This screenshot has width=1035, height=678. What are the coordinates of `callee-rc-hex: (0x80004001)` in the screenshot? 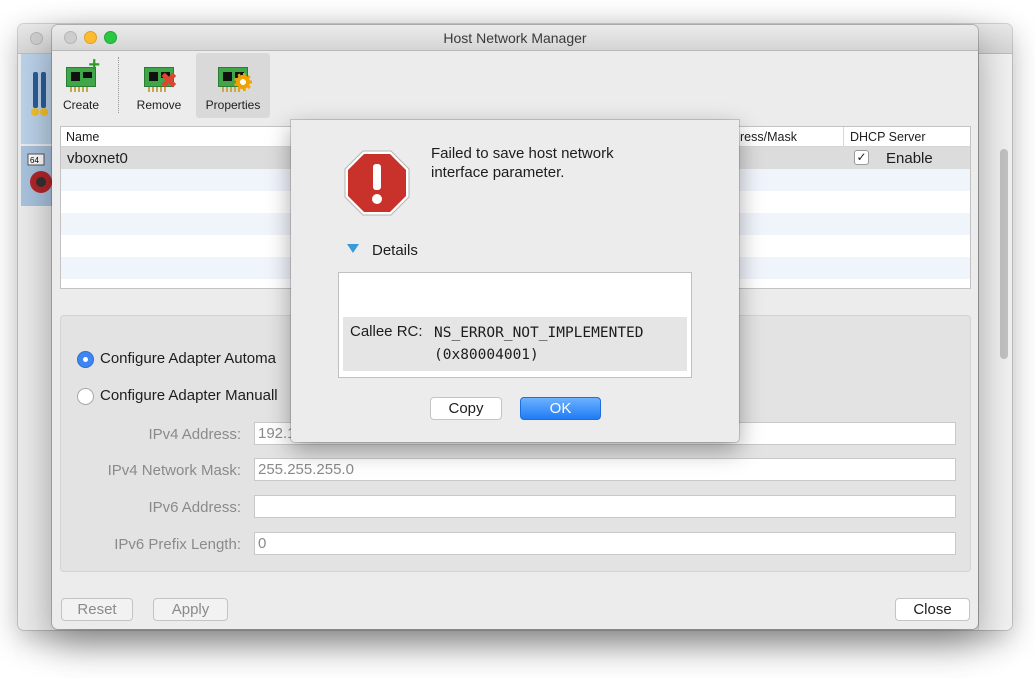 It's located at (486, 355).